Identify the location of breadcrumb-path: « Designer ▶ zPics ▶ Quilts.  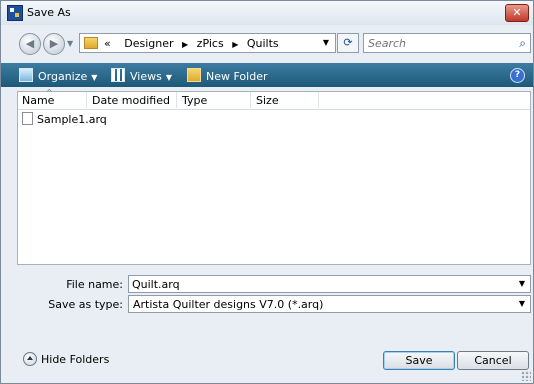
(191, 43).